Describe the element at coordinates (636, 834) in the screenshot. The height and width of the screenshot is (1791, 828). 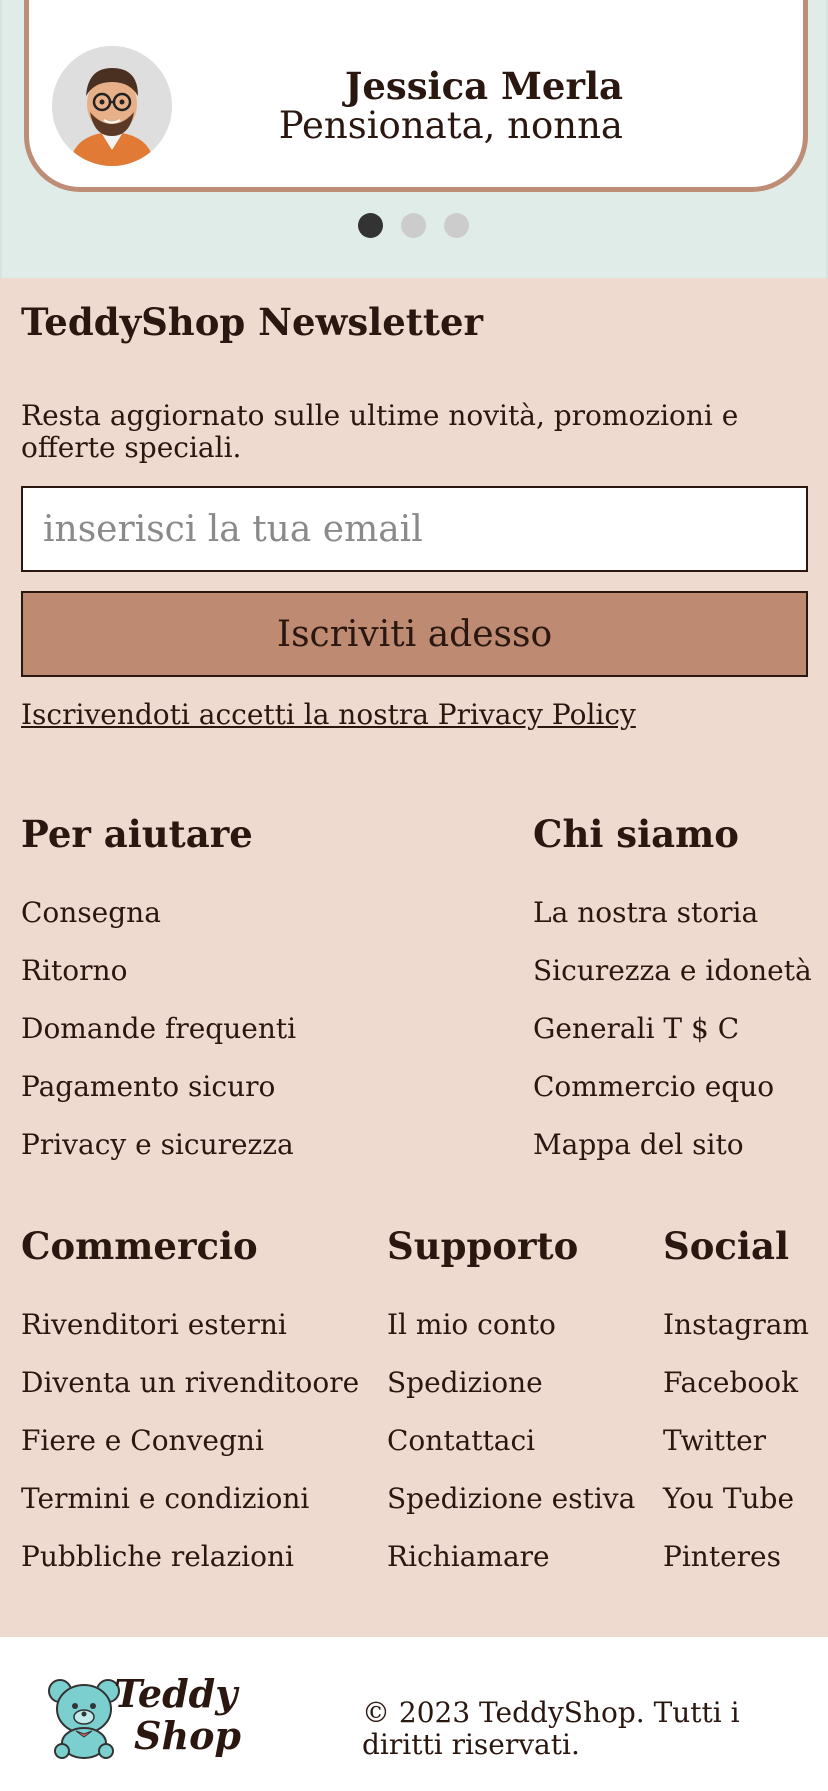
I see `footer-column-title: Chi siamo` at that location.